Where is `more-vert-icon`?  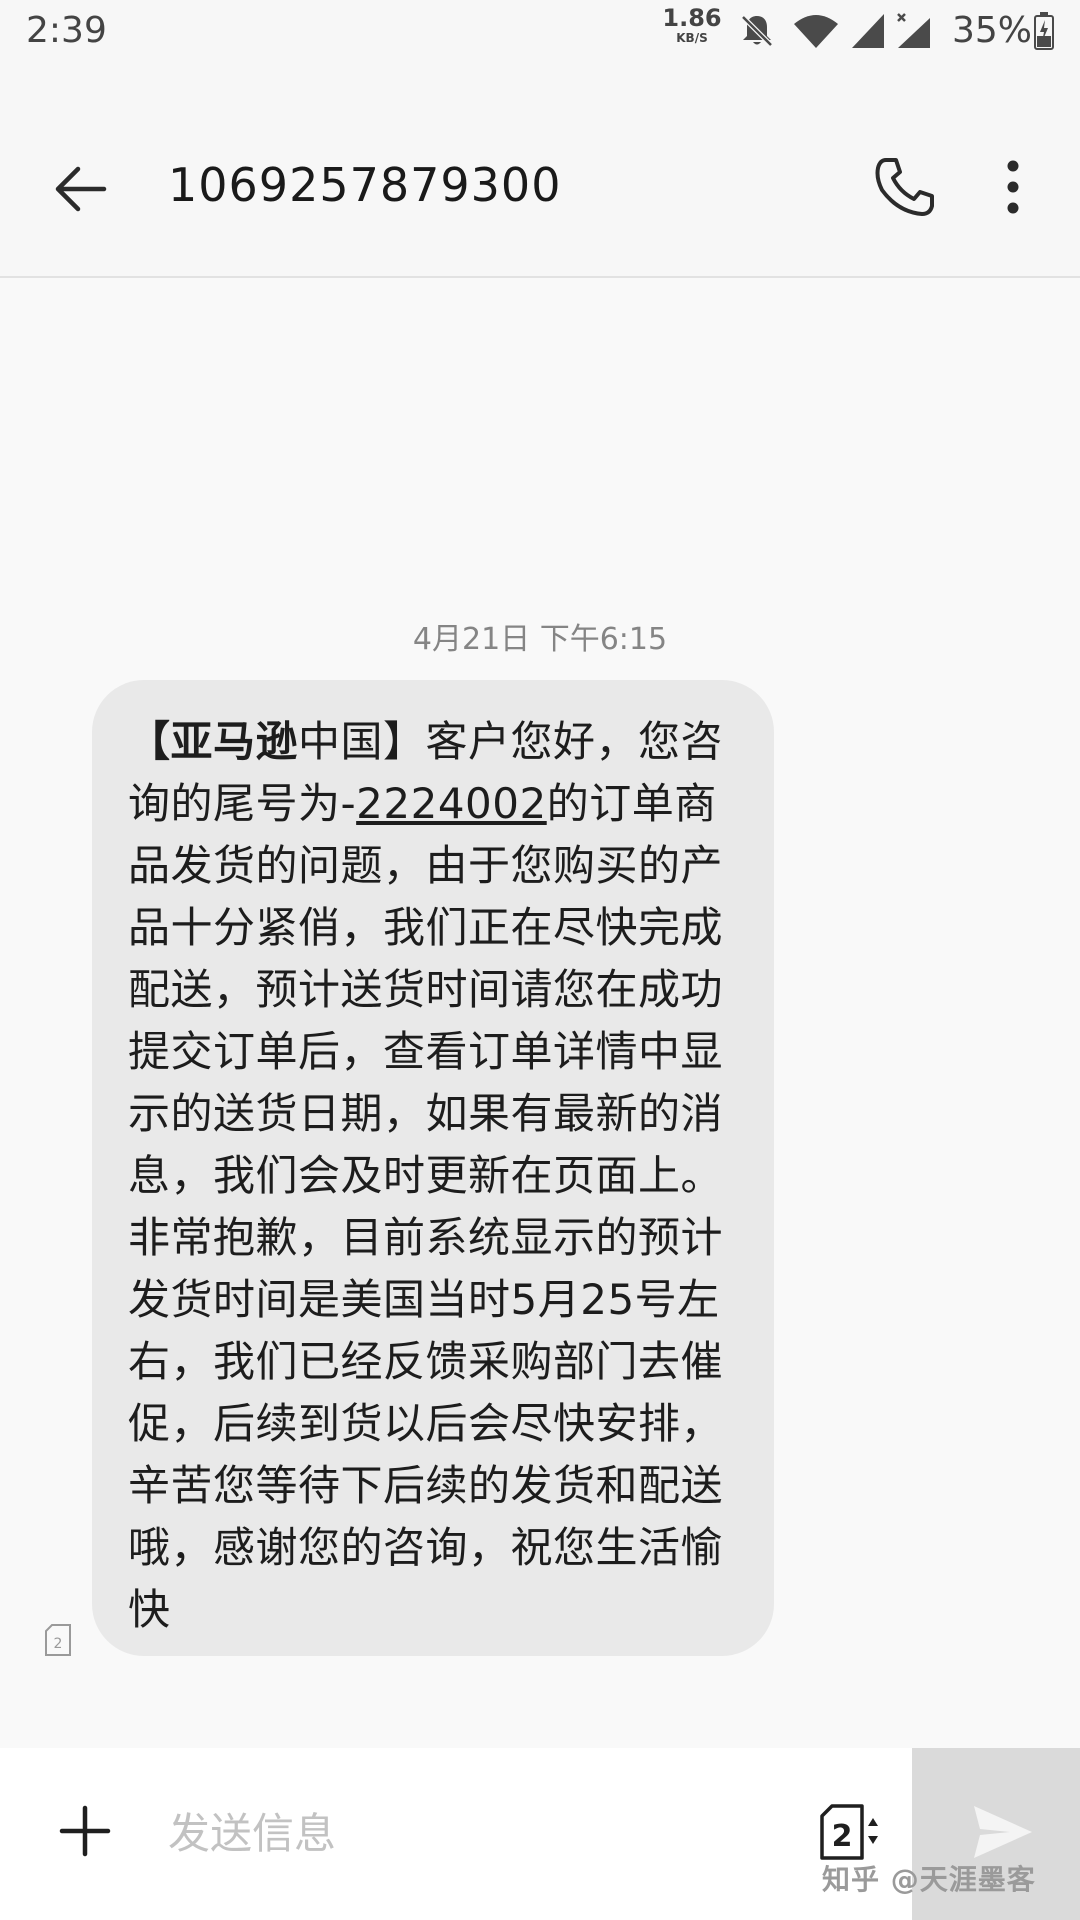
more-vert-icon is located at coordinates (1013, 187).